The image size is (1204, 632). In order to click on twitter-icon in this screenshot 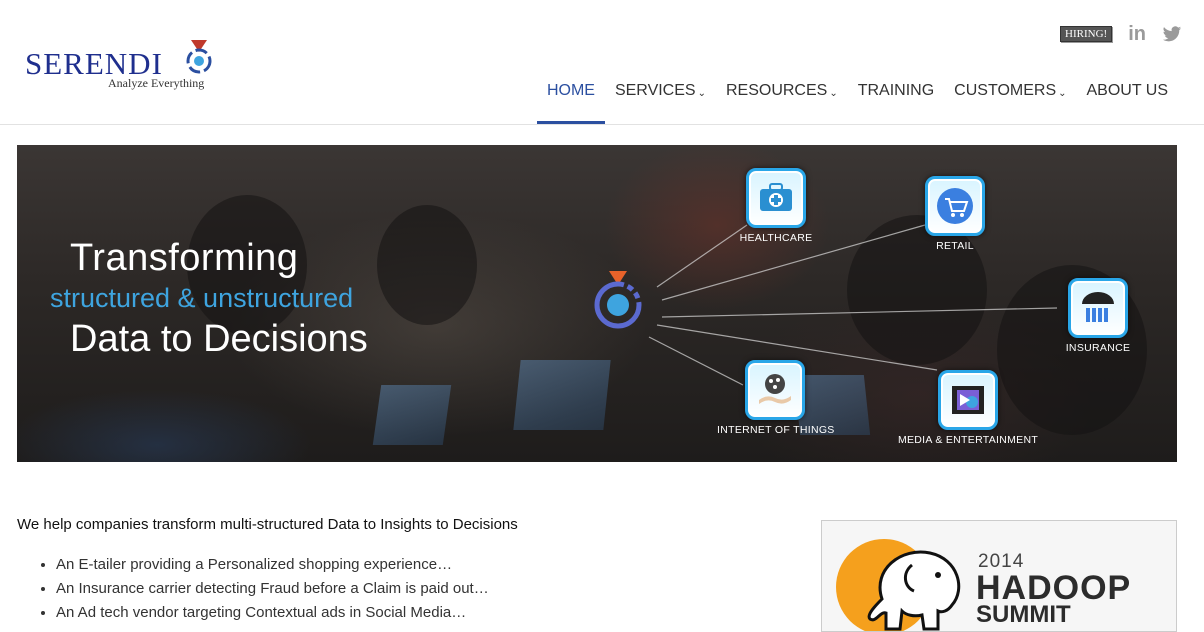, I will do `click(1172, 34)`.